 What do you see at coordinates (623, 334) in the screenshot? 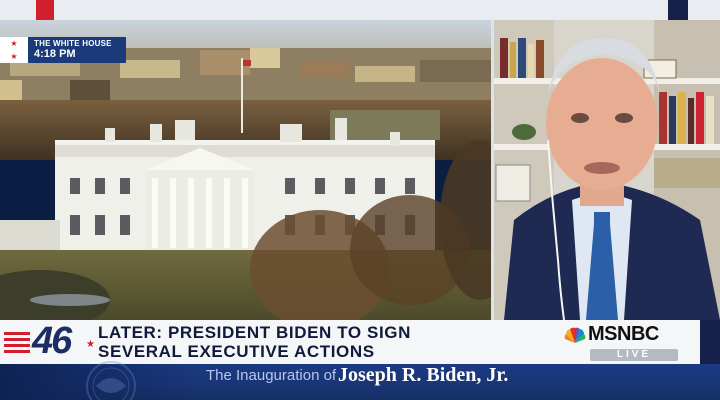
I see `network-name: MSNBC` at bounding box center [623, 334].